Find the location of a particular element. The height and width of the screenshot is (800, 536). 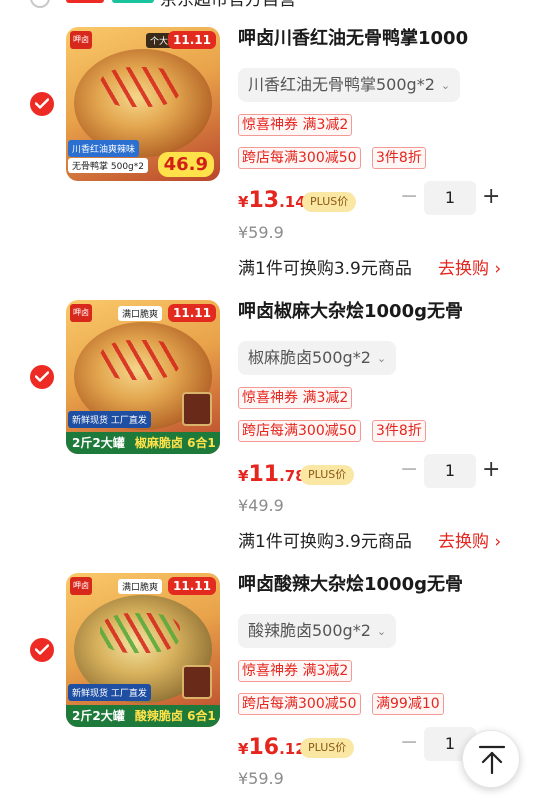

product-title: 呷卤椒麻大杂烩1000g无骨 is located at coordinates (350, 312).